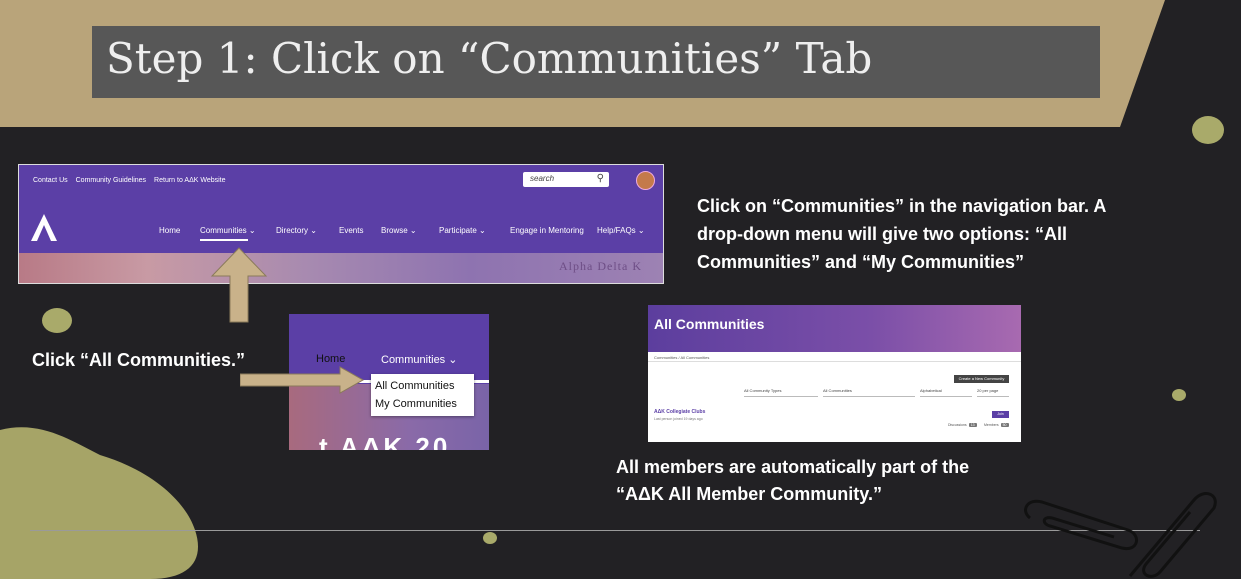  What do you see at coordinates (44, 227) in the screenshot?
I see `alpha-delta-kappa-logo-icon` at bounding box center [44, 227].